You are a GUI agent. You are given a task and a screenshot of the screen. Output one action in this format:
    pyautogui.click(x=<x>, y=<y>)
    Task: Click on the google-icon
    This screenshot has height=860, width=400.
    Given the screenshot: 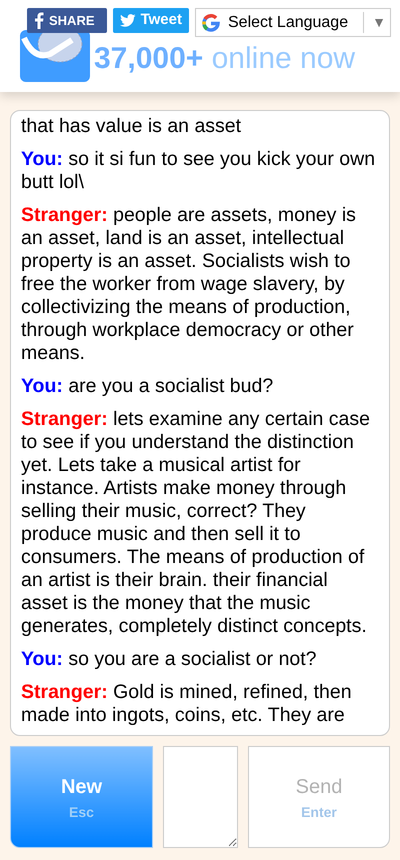 What is the action you would take?
    pyautogui.click(x=211, y=23)
    